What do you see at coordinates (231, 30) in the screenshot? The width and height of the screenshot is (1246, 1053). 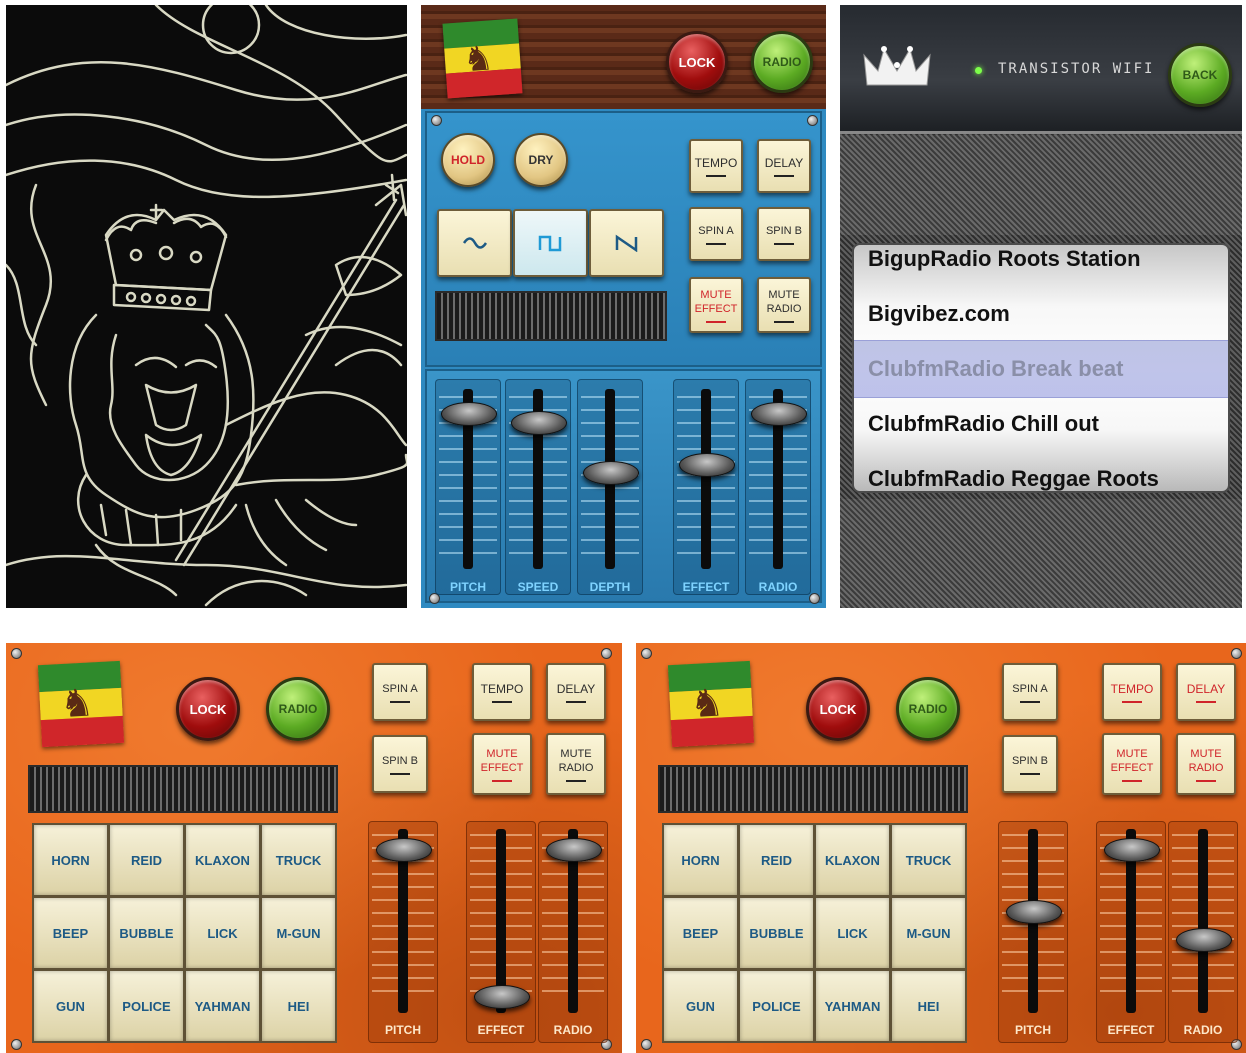 I see `sun-icon` at bounding box center [231, 30].